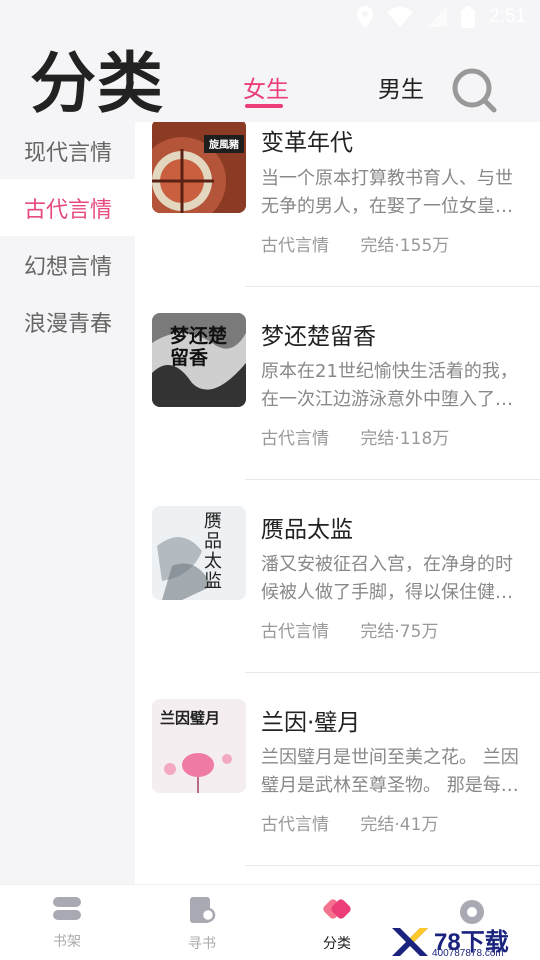  I want to click on book-cover: 梦还楚留香, so click(199, 360).